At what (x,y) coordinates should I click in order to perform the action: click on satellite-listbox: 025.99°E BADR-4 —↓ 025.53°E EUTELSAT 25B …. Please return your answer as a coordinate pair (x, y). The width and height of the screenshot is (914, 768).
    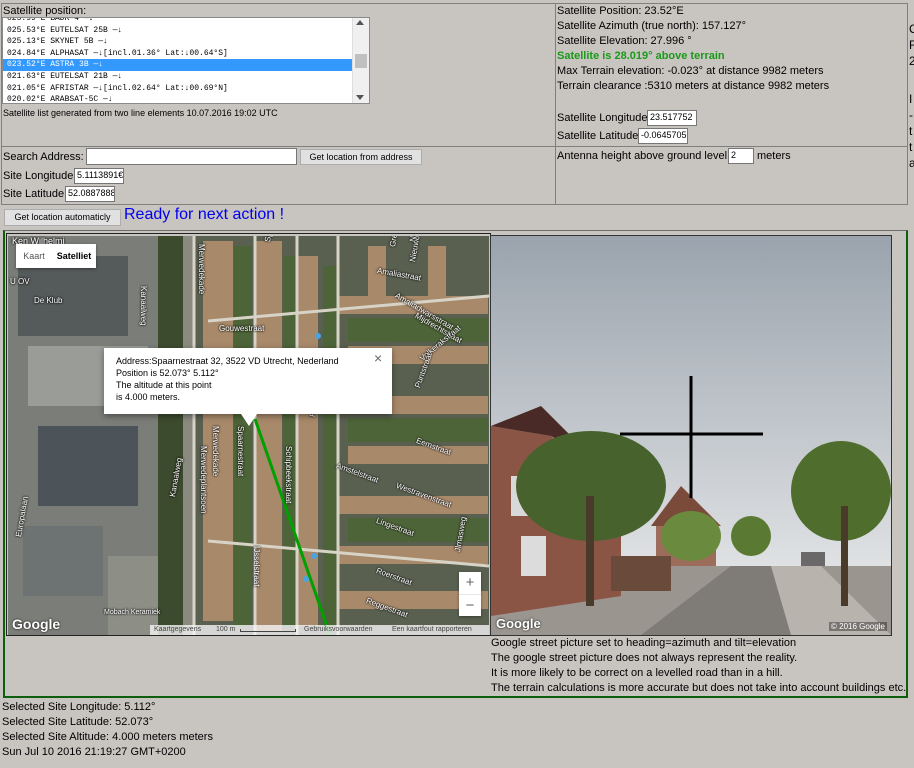
    Looking at the image, I should click on (186, 60).